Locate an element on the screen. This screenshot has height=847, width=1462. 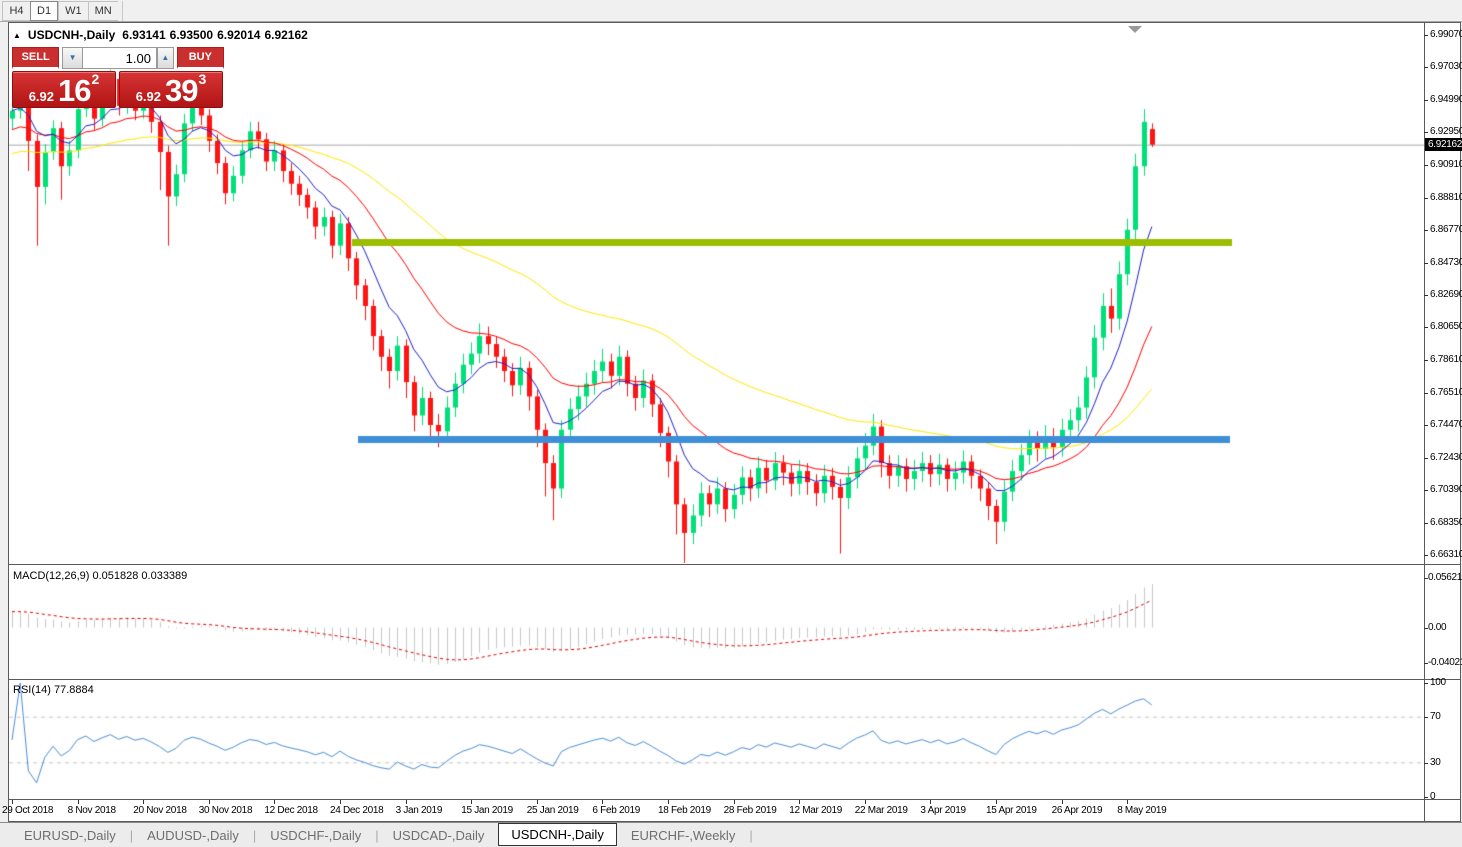
price-axis-label: 6.88810 is located at coordinates (1446, 197).